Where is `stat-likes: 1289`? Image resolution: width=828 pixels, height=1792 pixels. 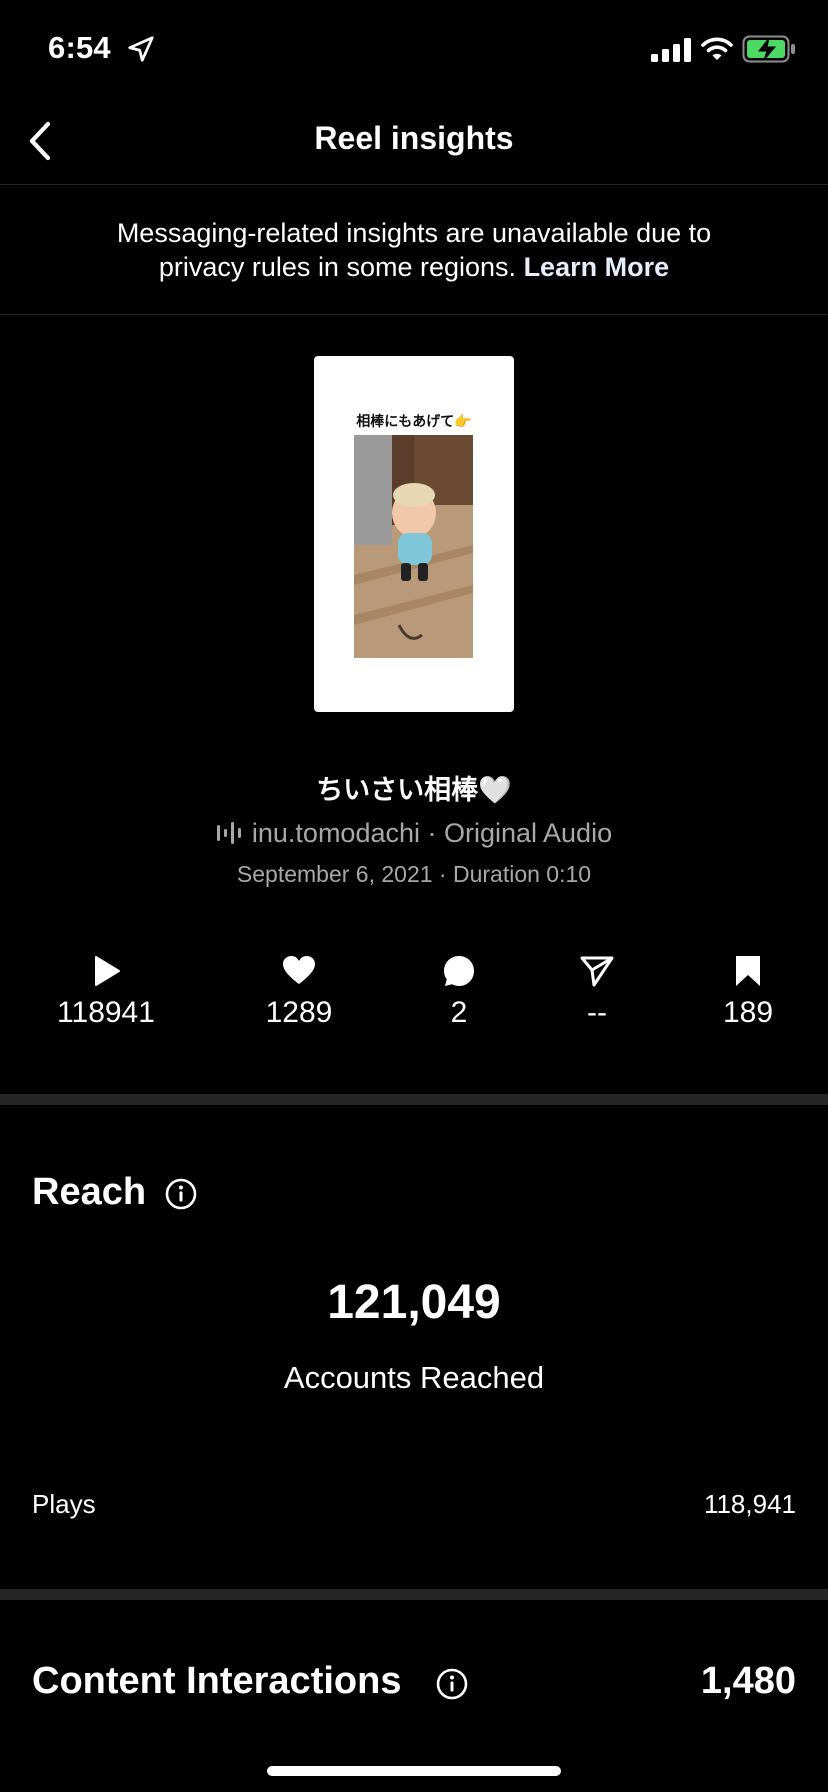
stat-likes: 1289 is located at coordinates (299, 992).